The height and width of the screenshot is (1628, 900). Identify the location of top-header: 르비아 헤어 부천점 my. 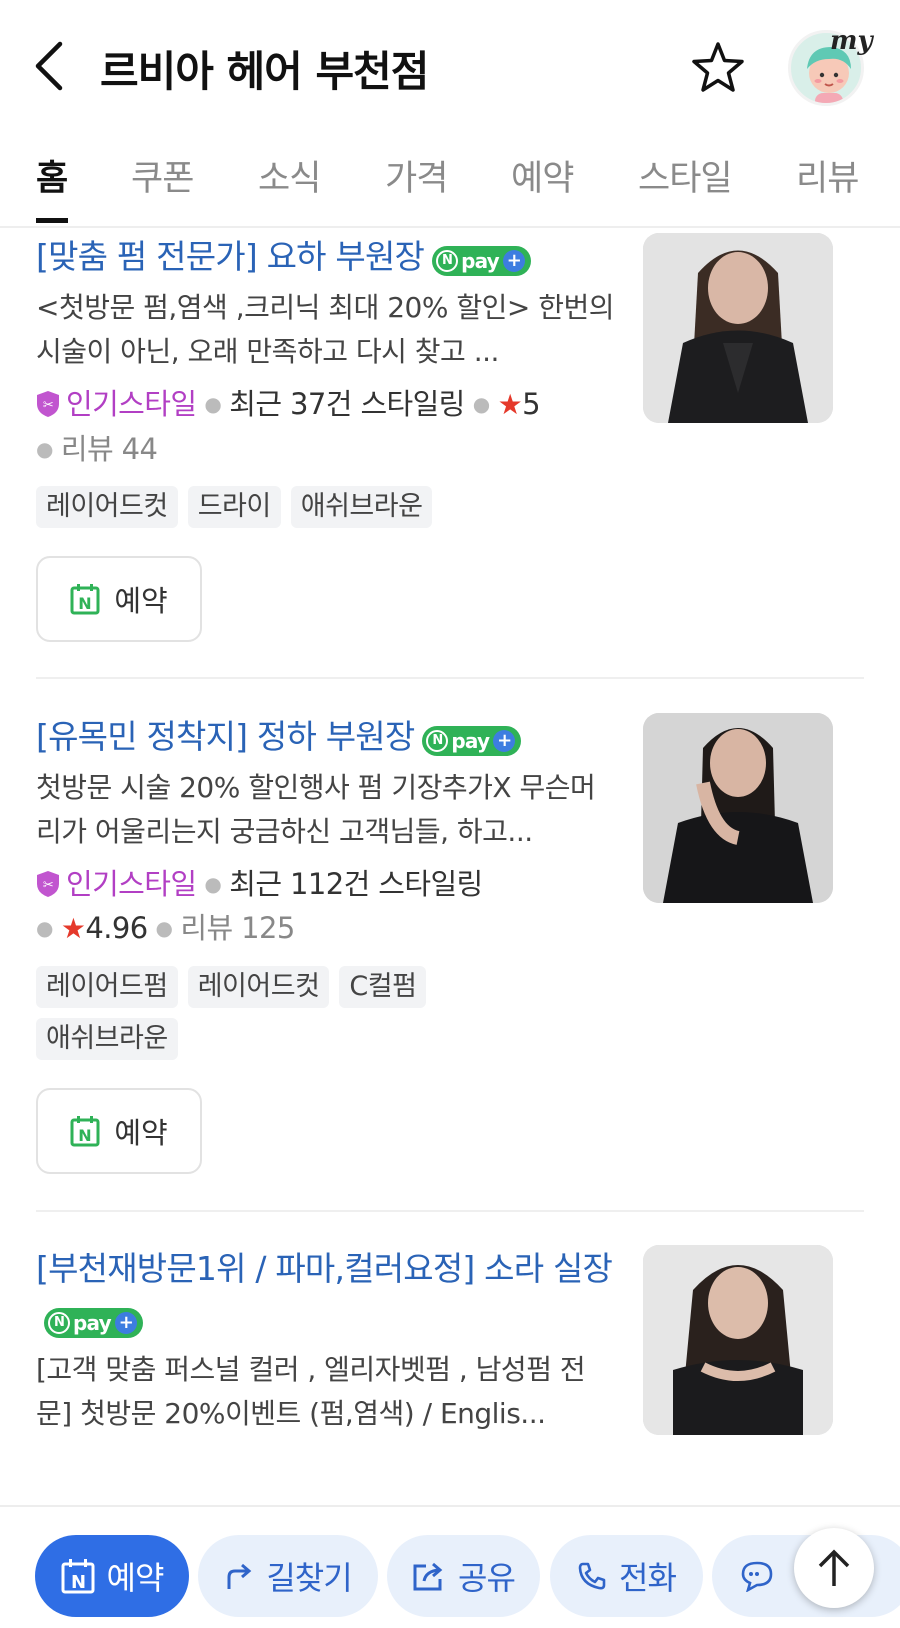
(450, 67).